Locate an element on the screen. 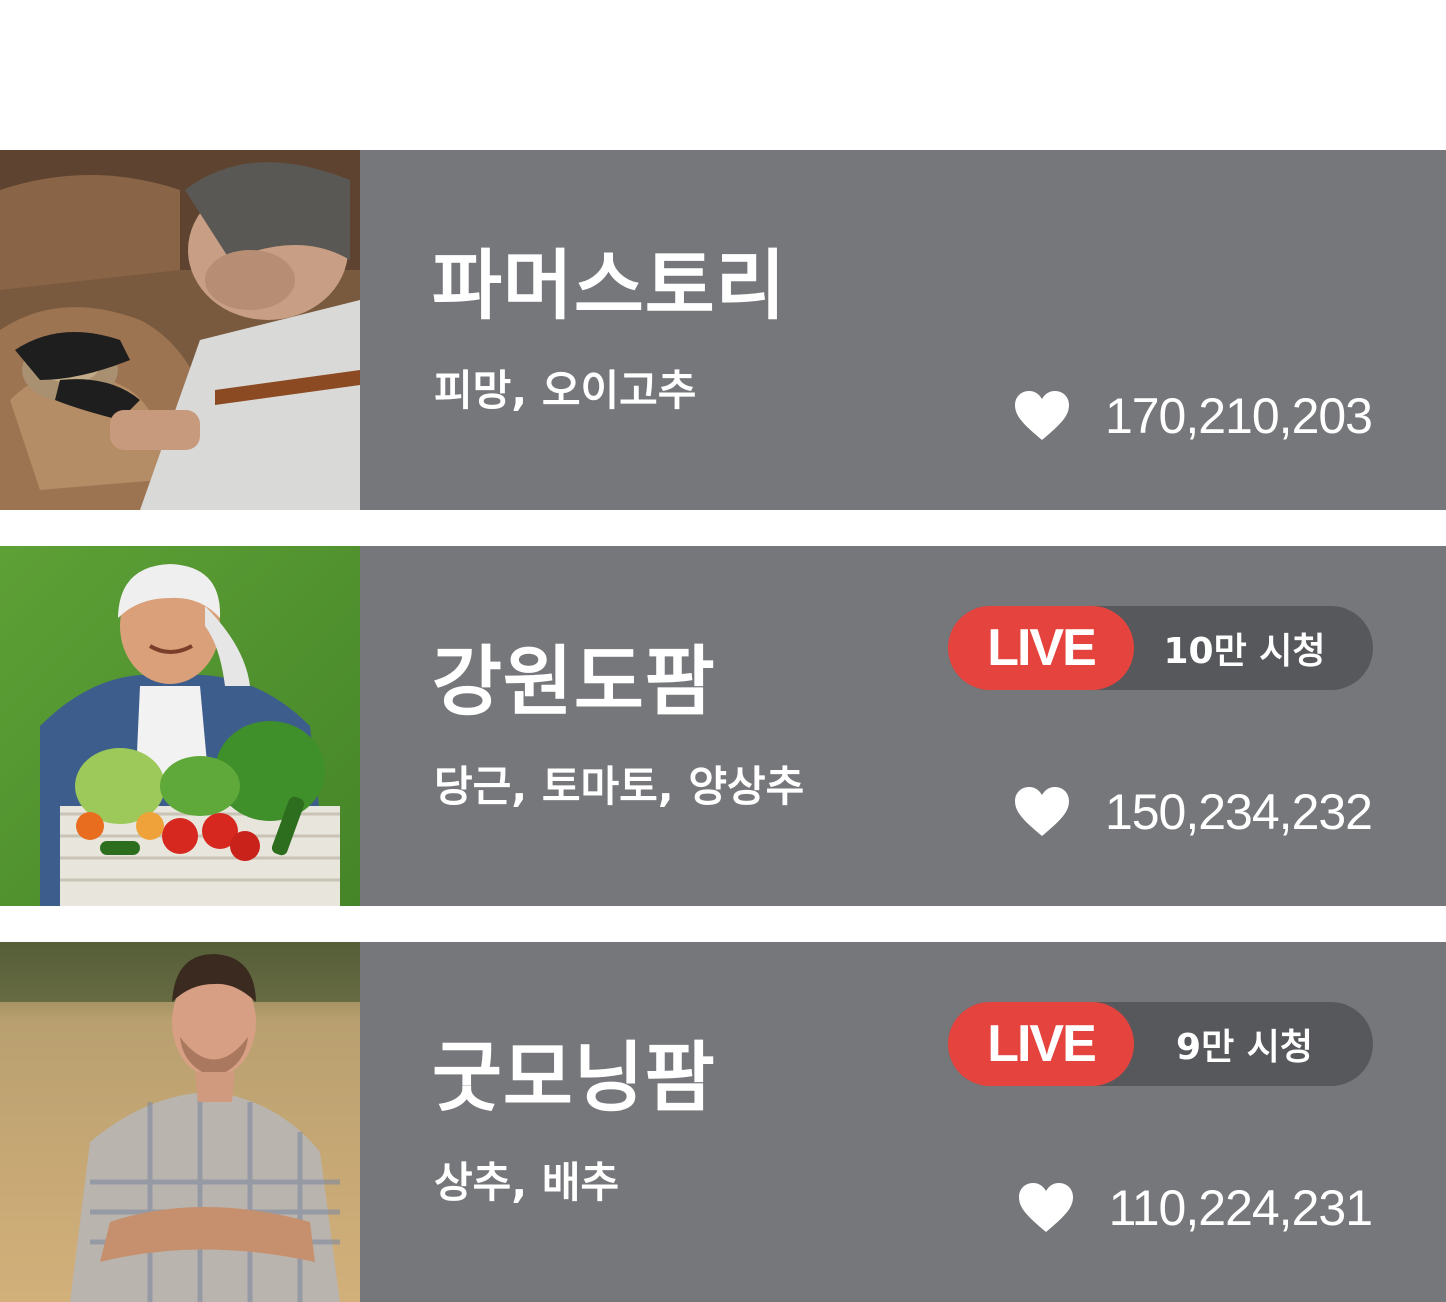 Image resolution: width=1446 pixels, height=1302 pixels. farm-name: 굿모닝팜 is located at coordinates (574, 1077).